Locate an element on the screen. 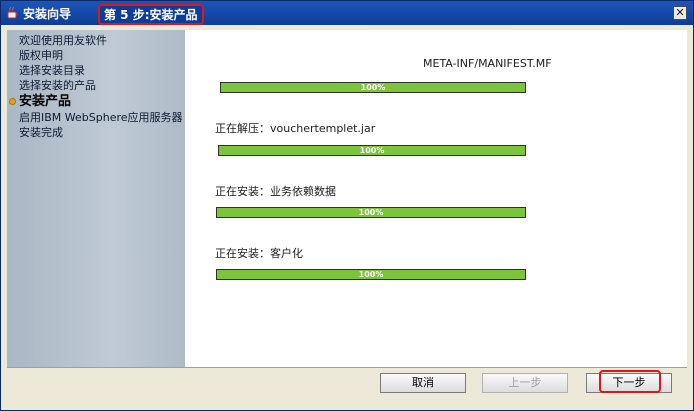 Image resolution: width=694 pixels, height=411 pixels. button-bar: 取消 上一步 下一步 is located at coordinates (347, 386).